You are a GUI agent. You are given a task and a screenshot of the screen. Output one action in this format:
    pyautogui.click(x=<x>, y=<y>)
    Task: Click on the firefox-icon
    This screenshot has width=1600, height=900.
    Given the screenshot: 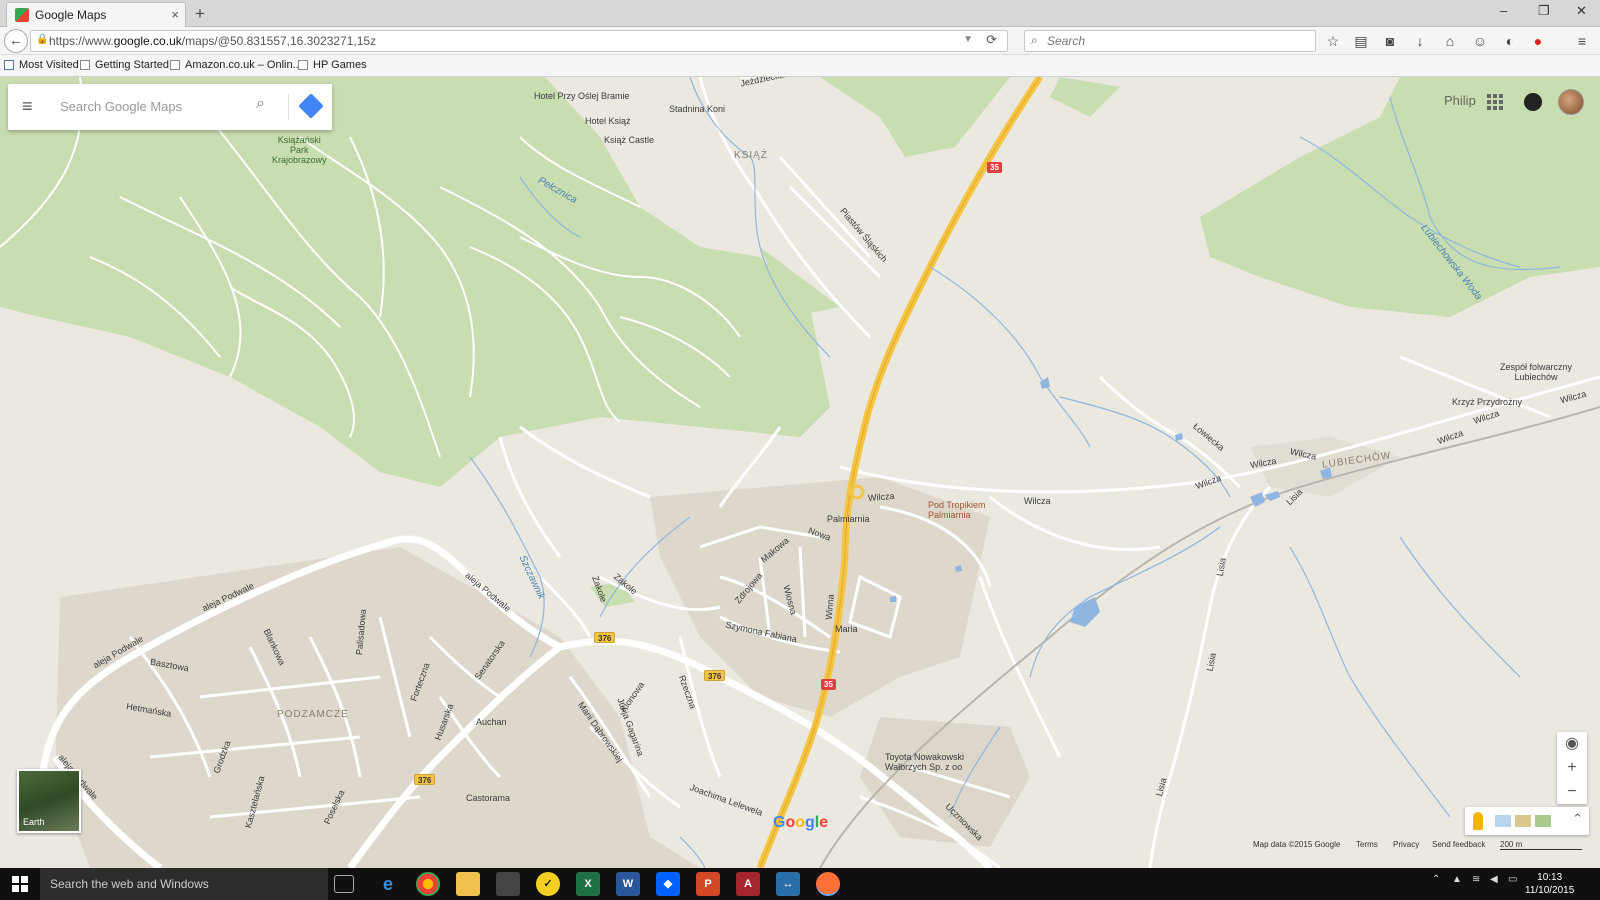 What is the action you would take?
    pyautogui.click(x=828, y=884)
    